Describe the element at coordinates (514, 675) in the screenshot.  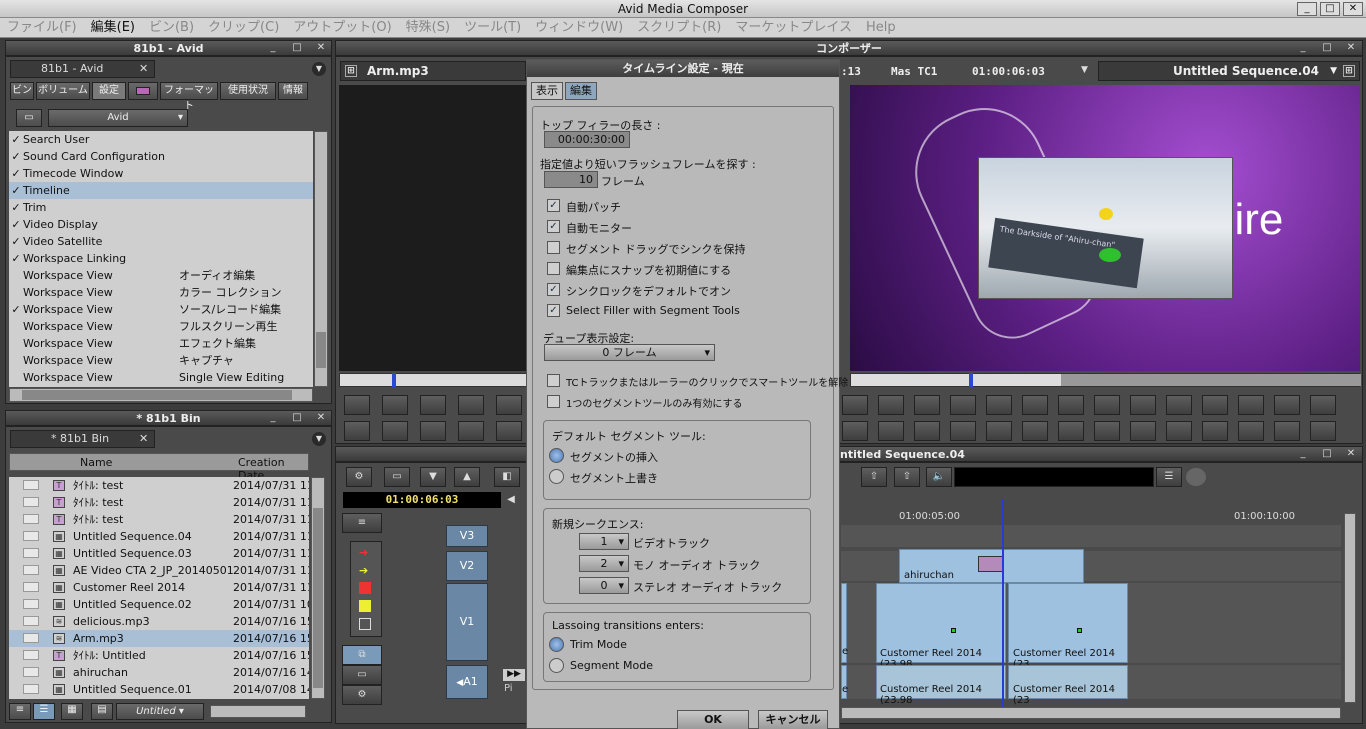
I see `audio-arrow-icon: ▶▶` at that location.